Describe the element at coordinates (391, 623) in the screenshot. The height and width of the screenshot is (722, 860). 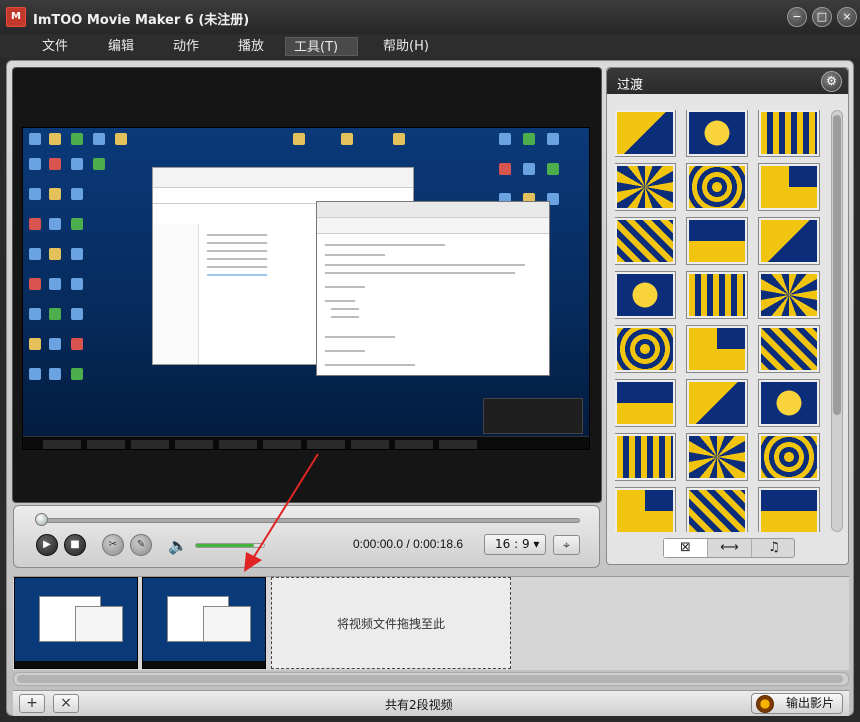
I see `drop-zone: 将视频文件拖拽至此` at that location.